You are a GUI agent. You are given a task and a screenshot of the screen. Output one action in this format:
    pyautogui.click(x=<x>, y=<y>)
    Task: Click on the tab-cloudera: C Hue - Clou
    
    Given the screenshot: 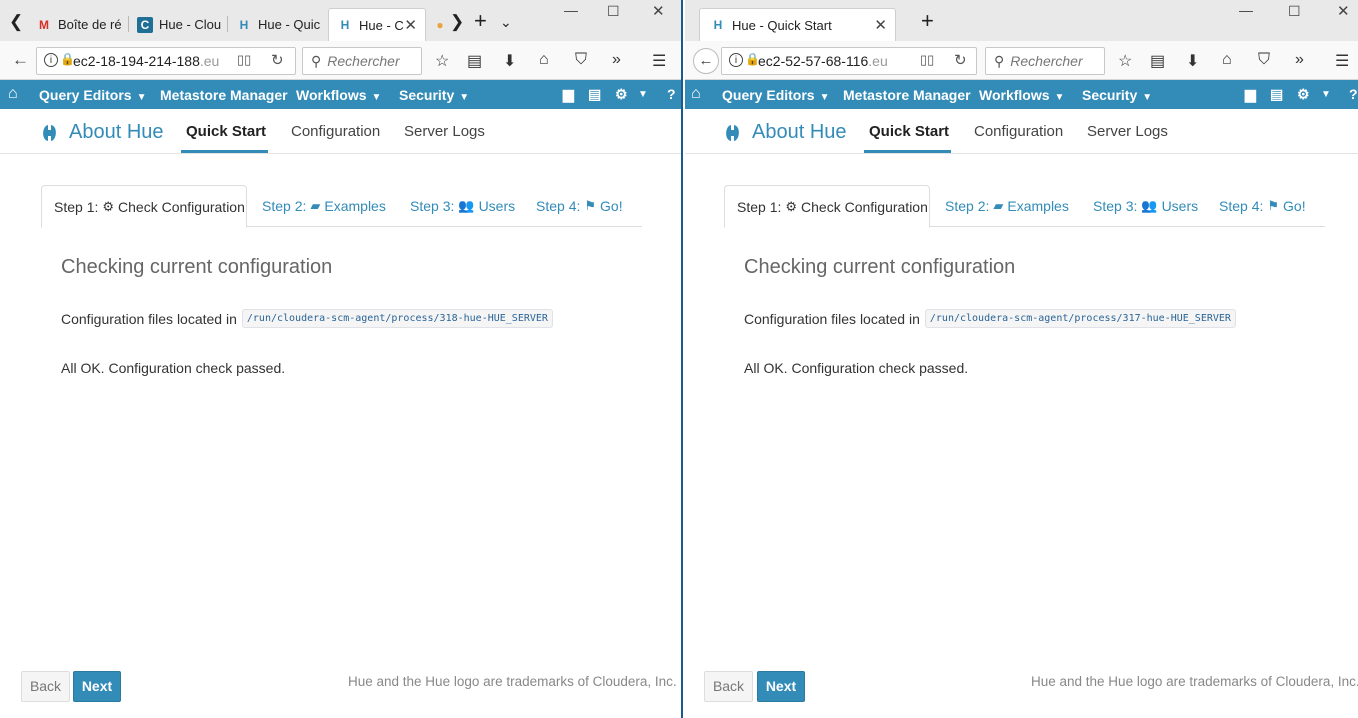 What is the action you would take?
    pyautogui.click(x=178, y=24)
    